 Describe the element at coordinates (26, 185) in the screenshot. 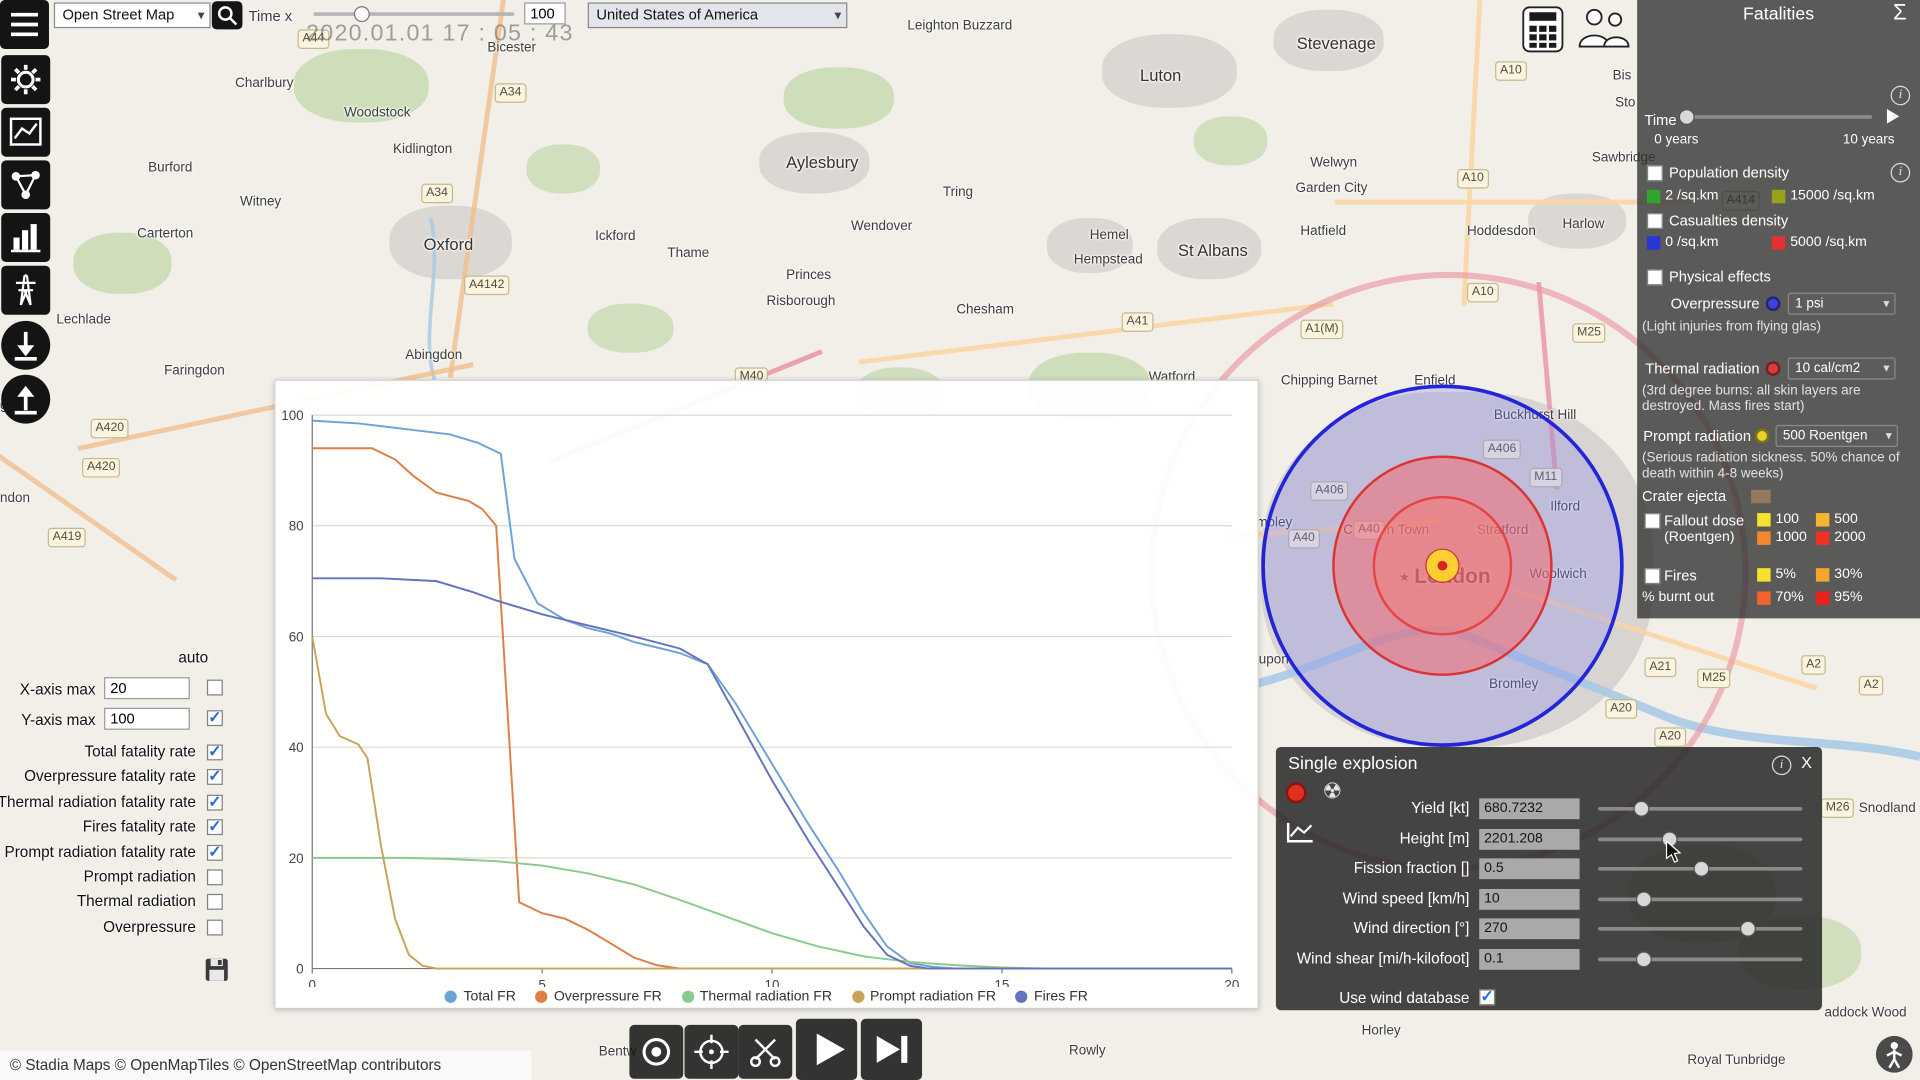

I see `node-graph-button` at that location.